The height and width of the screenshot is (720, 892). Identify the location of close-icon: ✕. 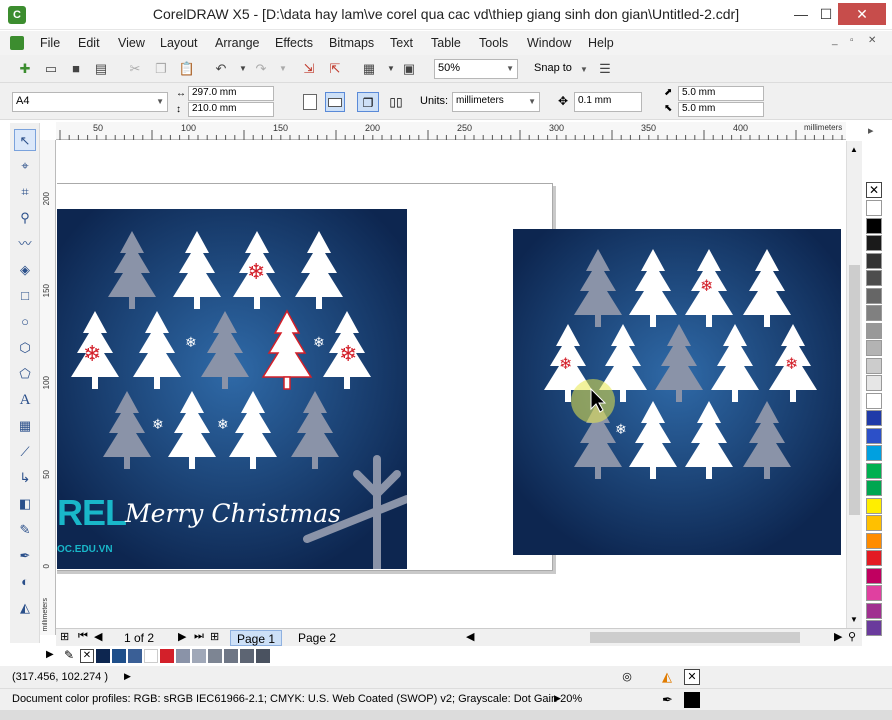
(862, 14).